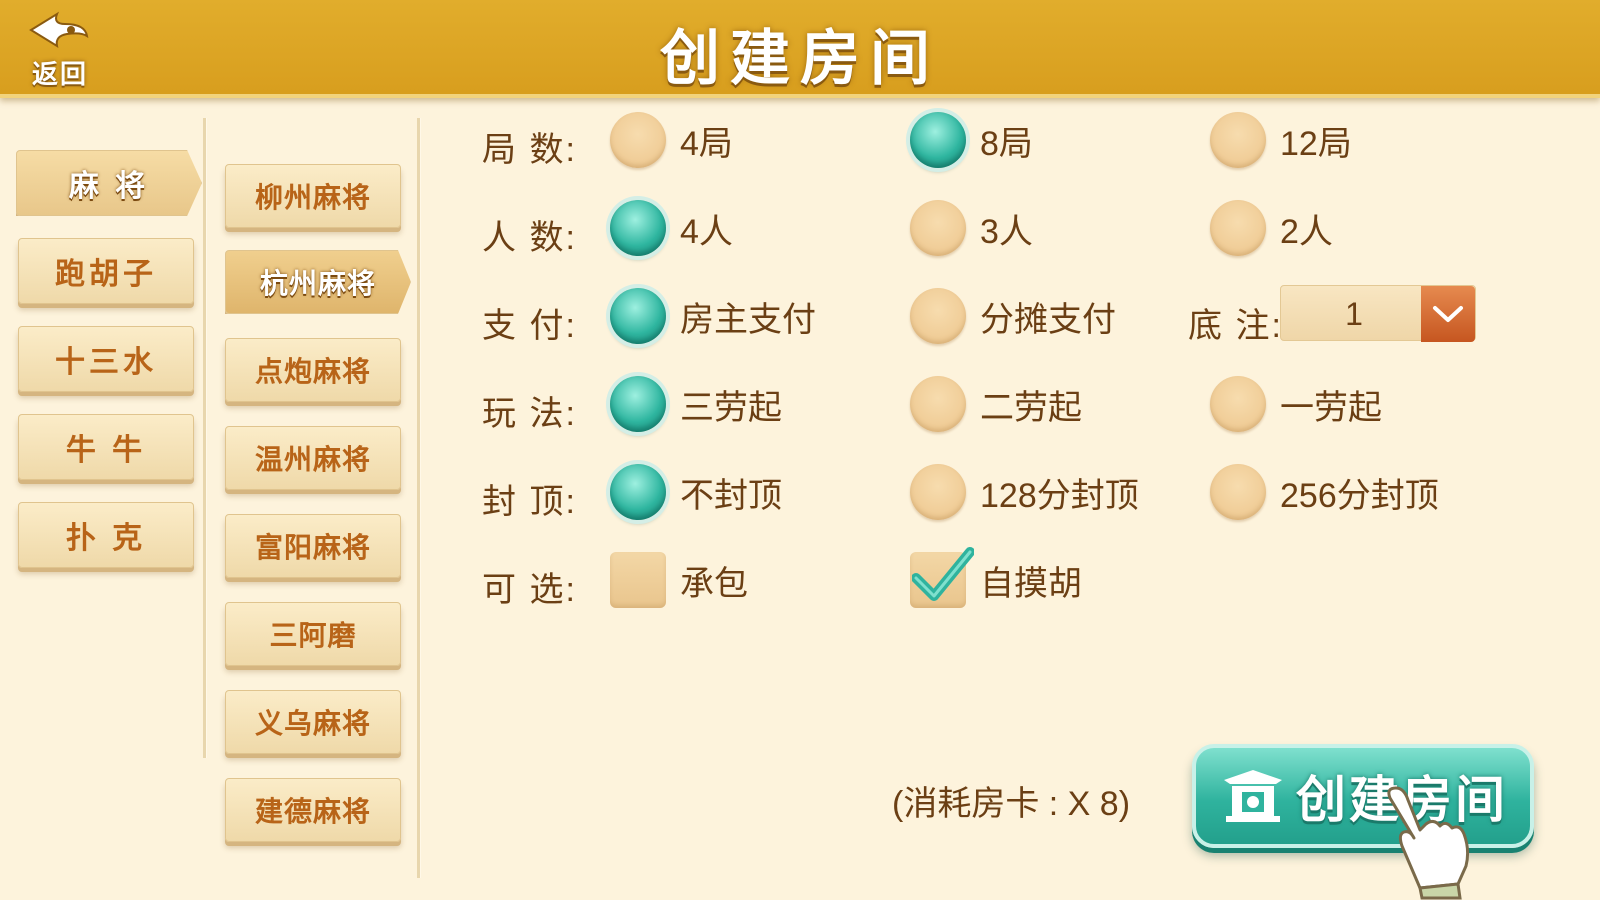 The height and width of the screenshot is (900, 1600). What do you see at coordinates (731, 495) in the screenshot?
I see `option-label: 不封顶` at bounding box center [731, 495].